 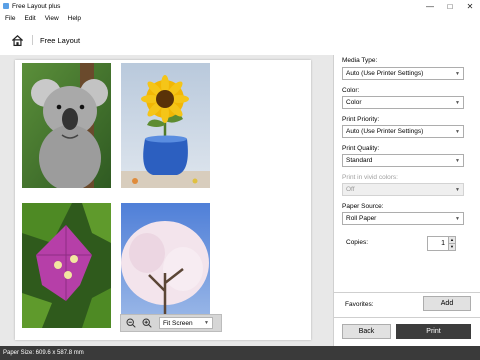 I want to click on breadcrumb: Free Layout, so click(x=240, y=40).